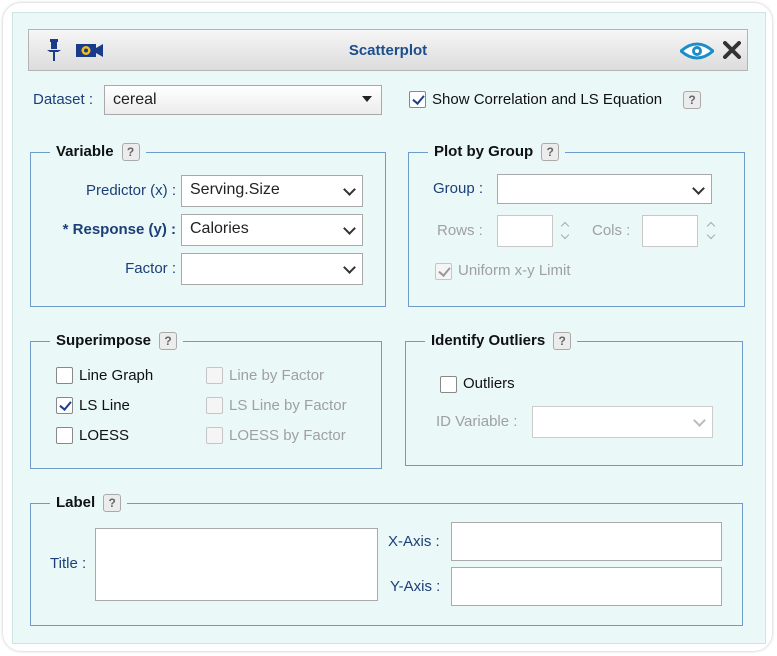  What do you see at coordinates (586, 586) in the screenshot?
I see `y-axis-input` at bounding box center [586, 586].